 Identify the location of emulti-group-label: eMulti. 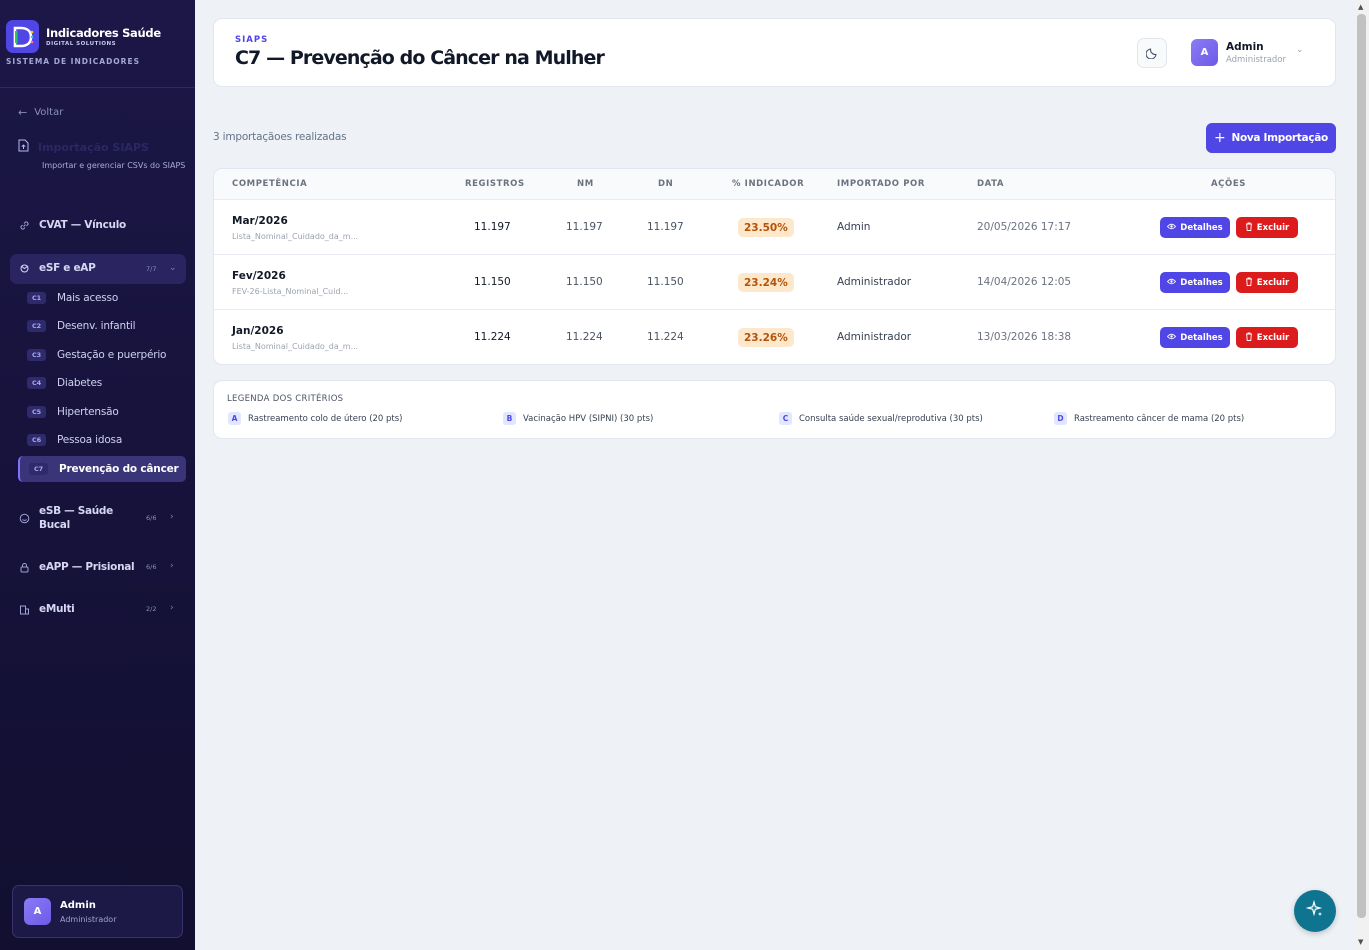
(57, 609).